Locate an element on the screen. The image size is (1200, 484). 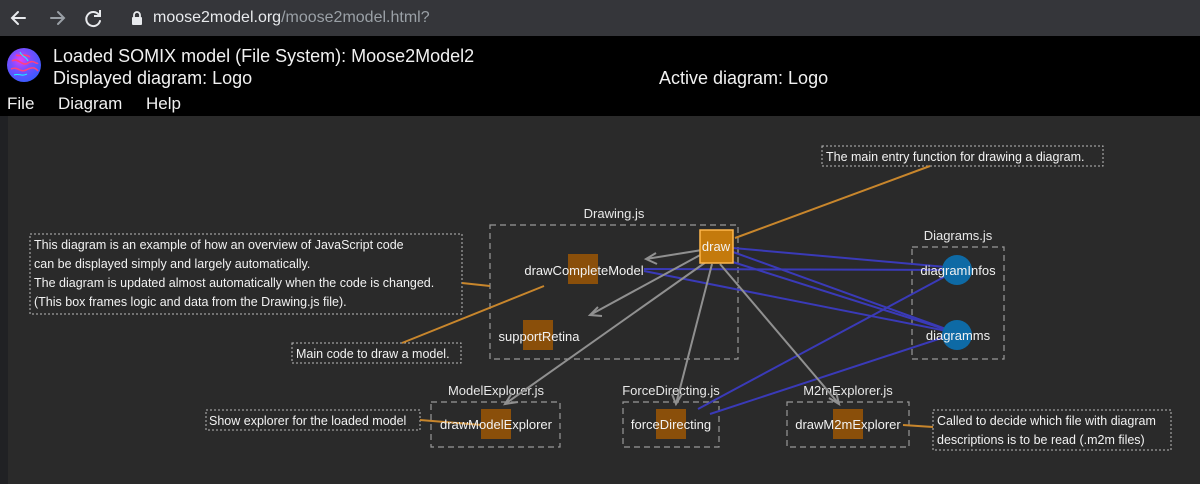
group-title-diagrams: Diagrams.js is located at coordinates (958, 235).